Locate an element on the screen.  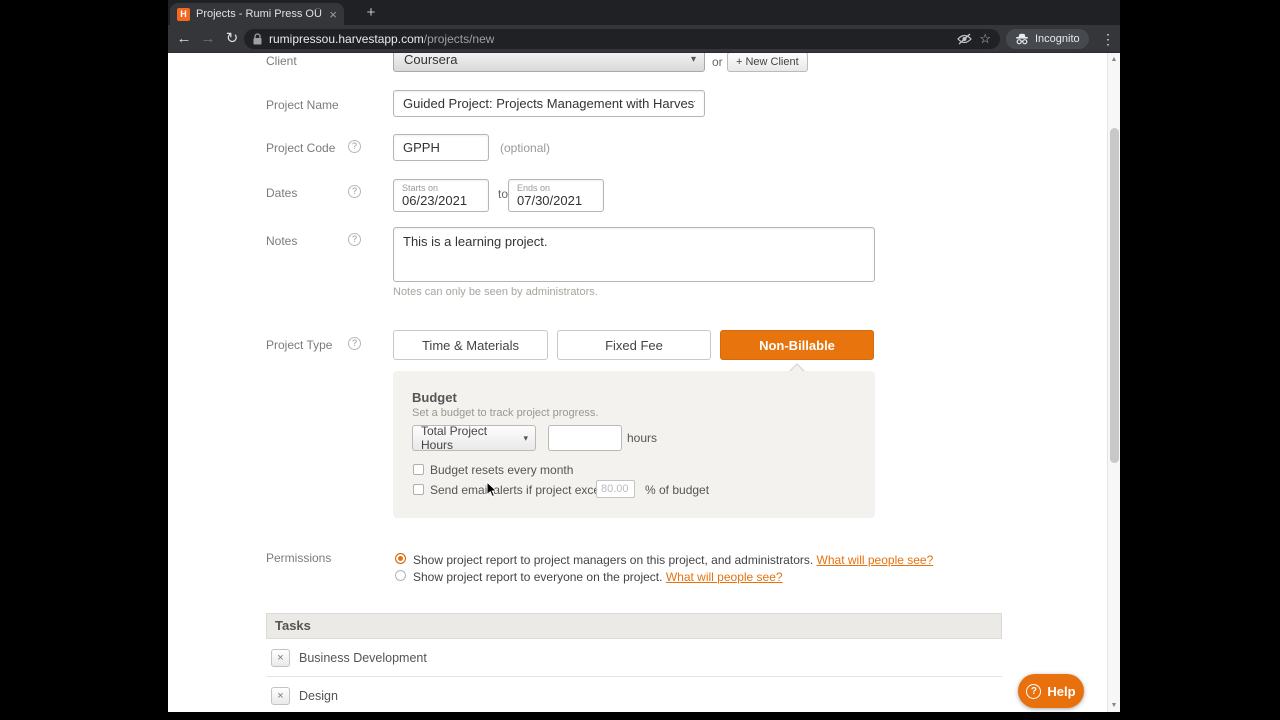
tab-title: Projects - Rumi Press OÜ is located at coordinates (259, 14).